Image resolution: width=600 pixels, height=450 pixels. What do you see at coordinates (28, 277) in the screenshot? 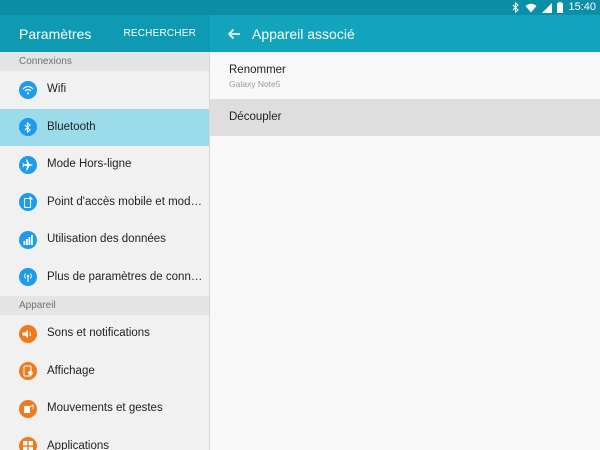
I see `more-connections-icon` at bounding box center [28, 277].